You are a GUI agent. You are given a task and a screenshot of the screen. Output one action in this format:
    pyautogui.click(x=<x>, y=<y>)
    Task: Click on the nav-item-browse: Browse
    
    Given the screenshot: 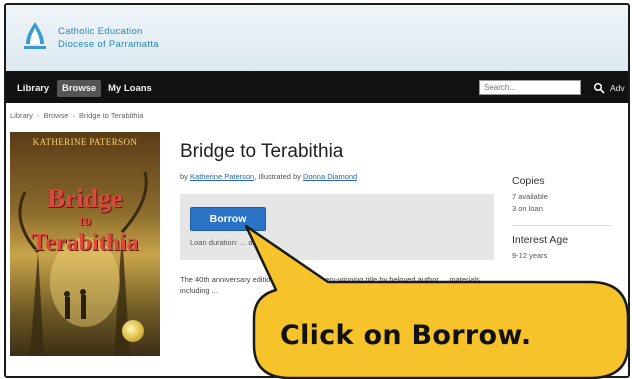 What is the action you would take?
    pyautogui.click(x=79, y=88)
    